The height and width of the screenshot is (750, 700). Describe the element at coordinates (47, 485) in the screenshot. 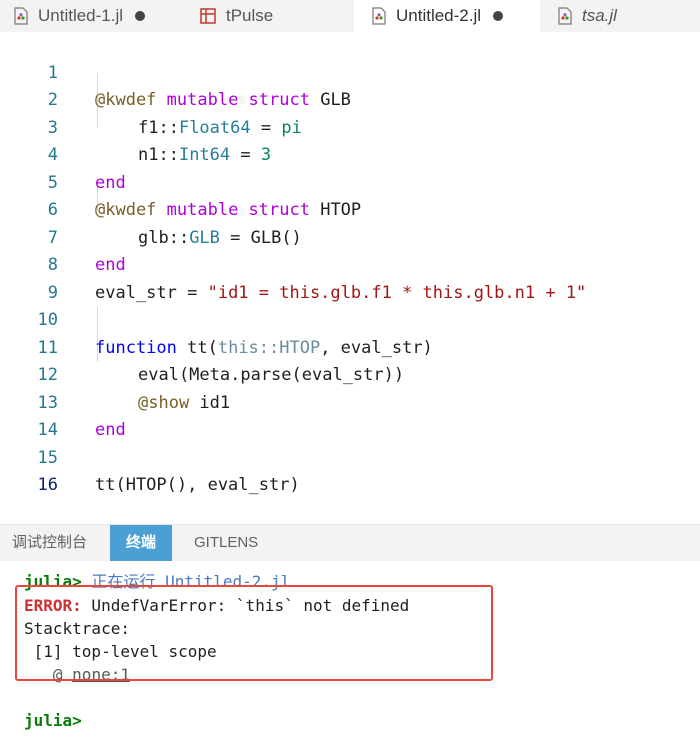

I see `line-number: 16` at that location.